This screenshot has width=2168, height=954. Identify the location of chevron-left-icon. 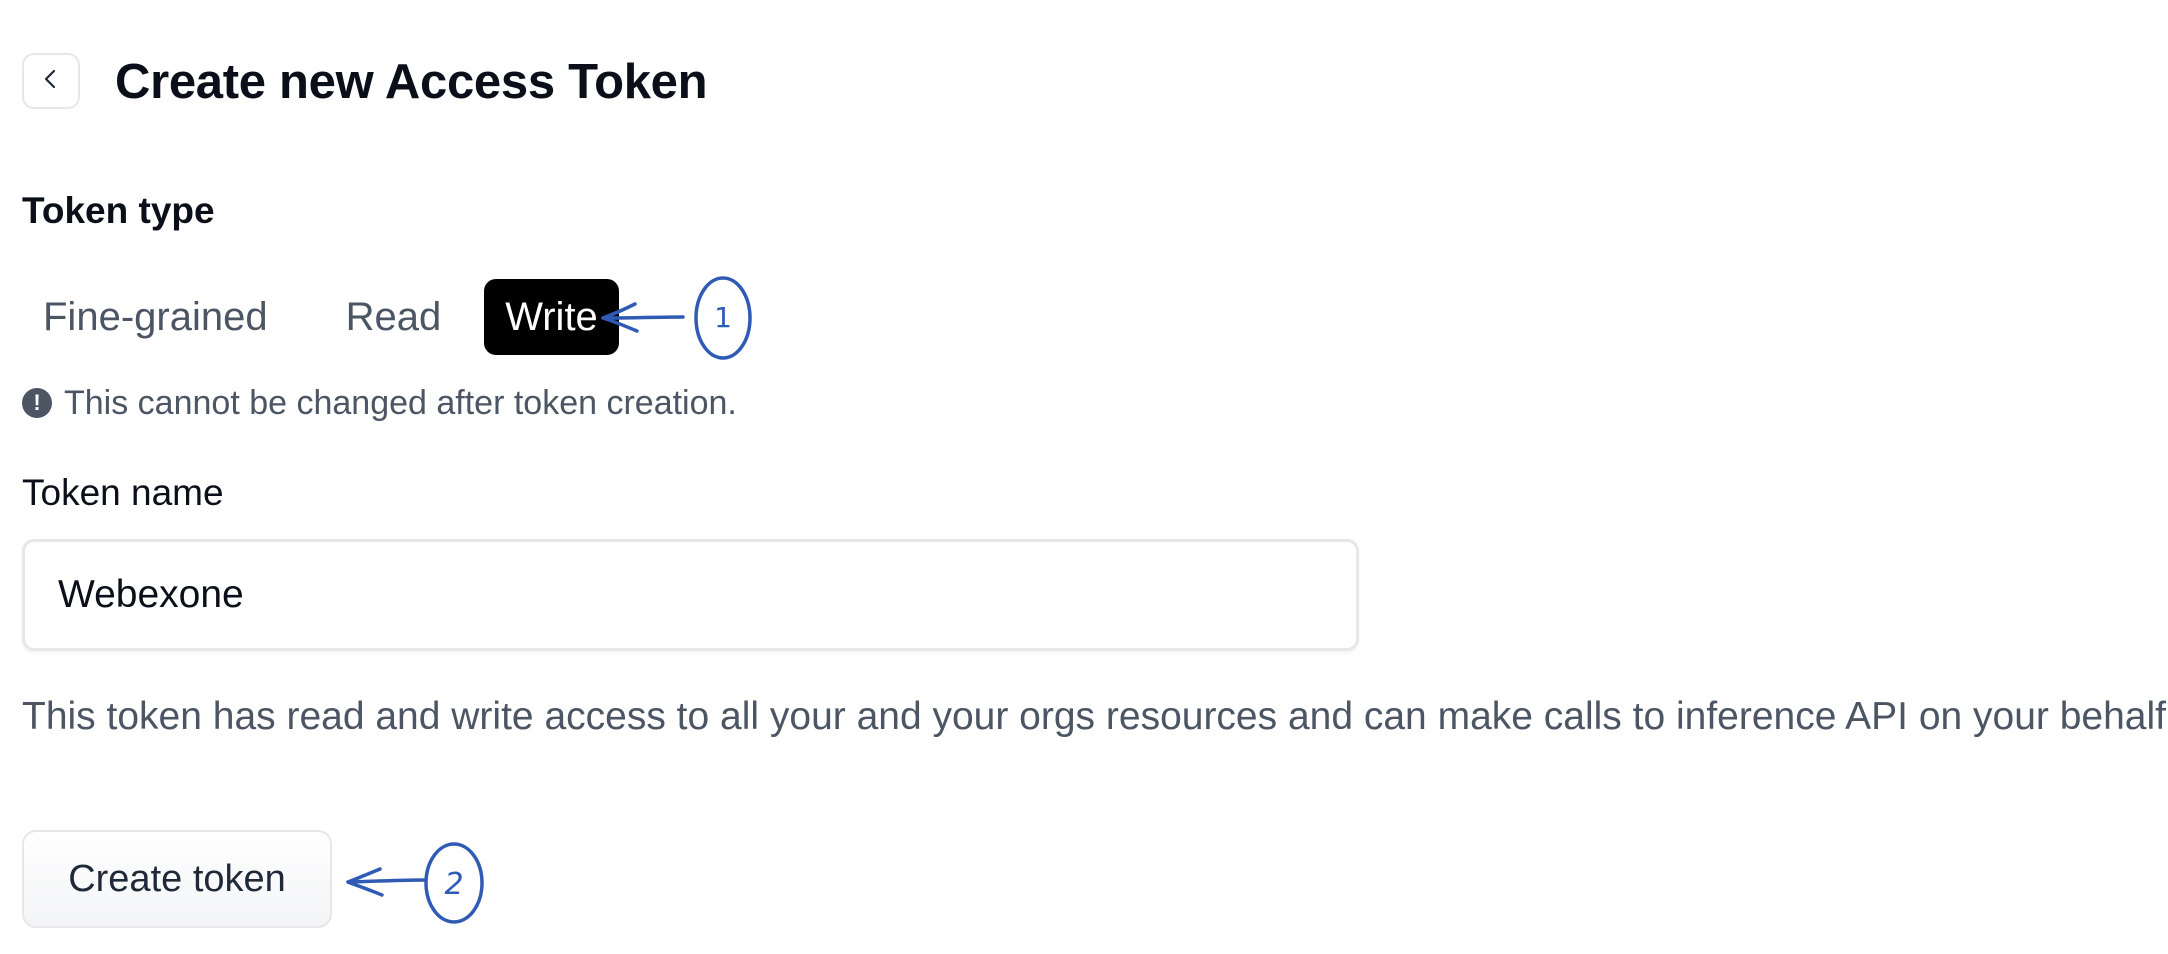
(51, 81).